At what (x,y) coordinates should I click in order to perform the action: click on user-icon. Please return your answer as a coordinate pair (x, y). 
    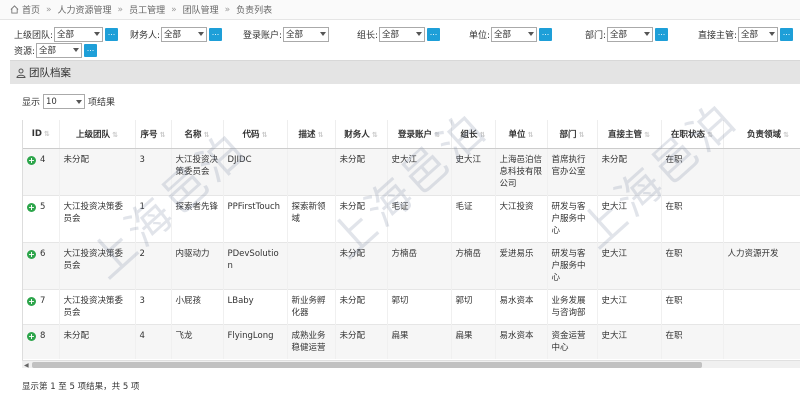
    Looking at the image, I should click on (21, 73).